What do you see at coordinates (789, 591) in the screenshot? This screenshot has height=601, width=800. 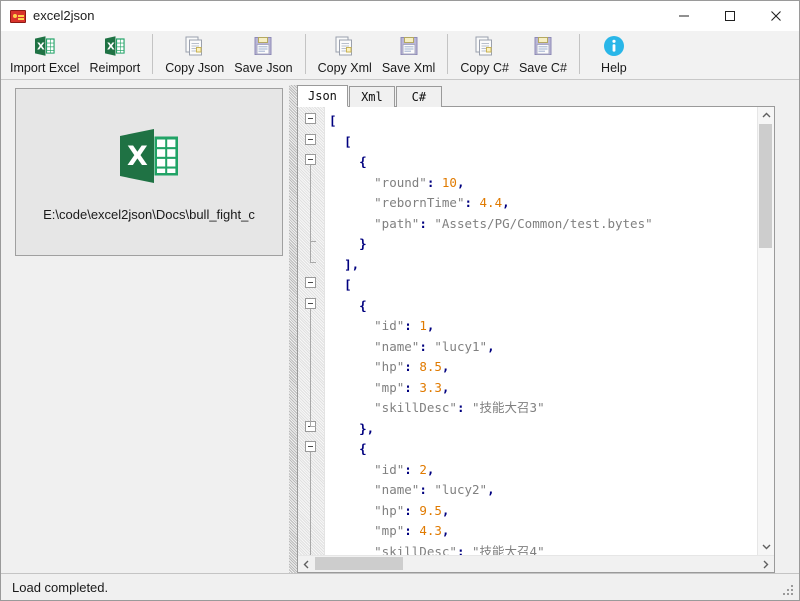 I see `resize-grip` at bounding box center [789, 591].